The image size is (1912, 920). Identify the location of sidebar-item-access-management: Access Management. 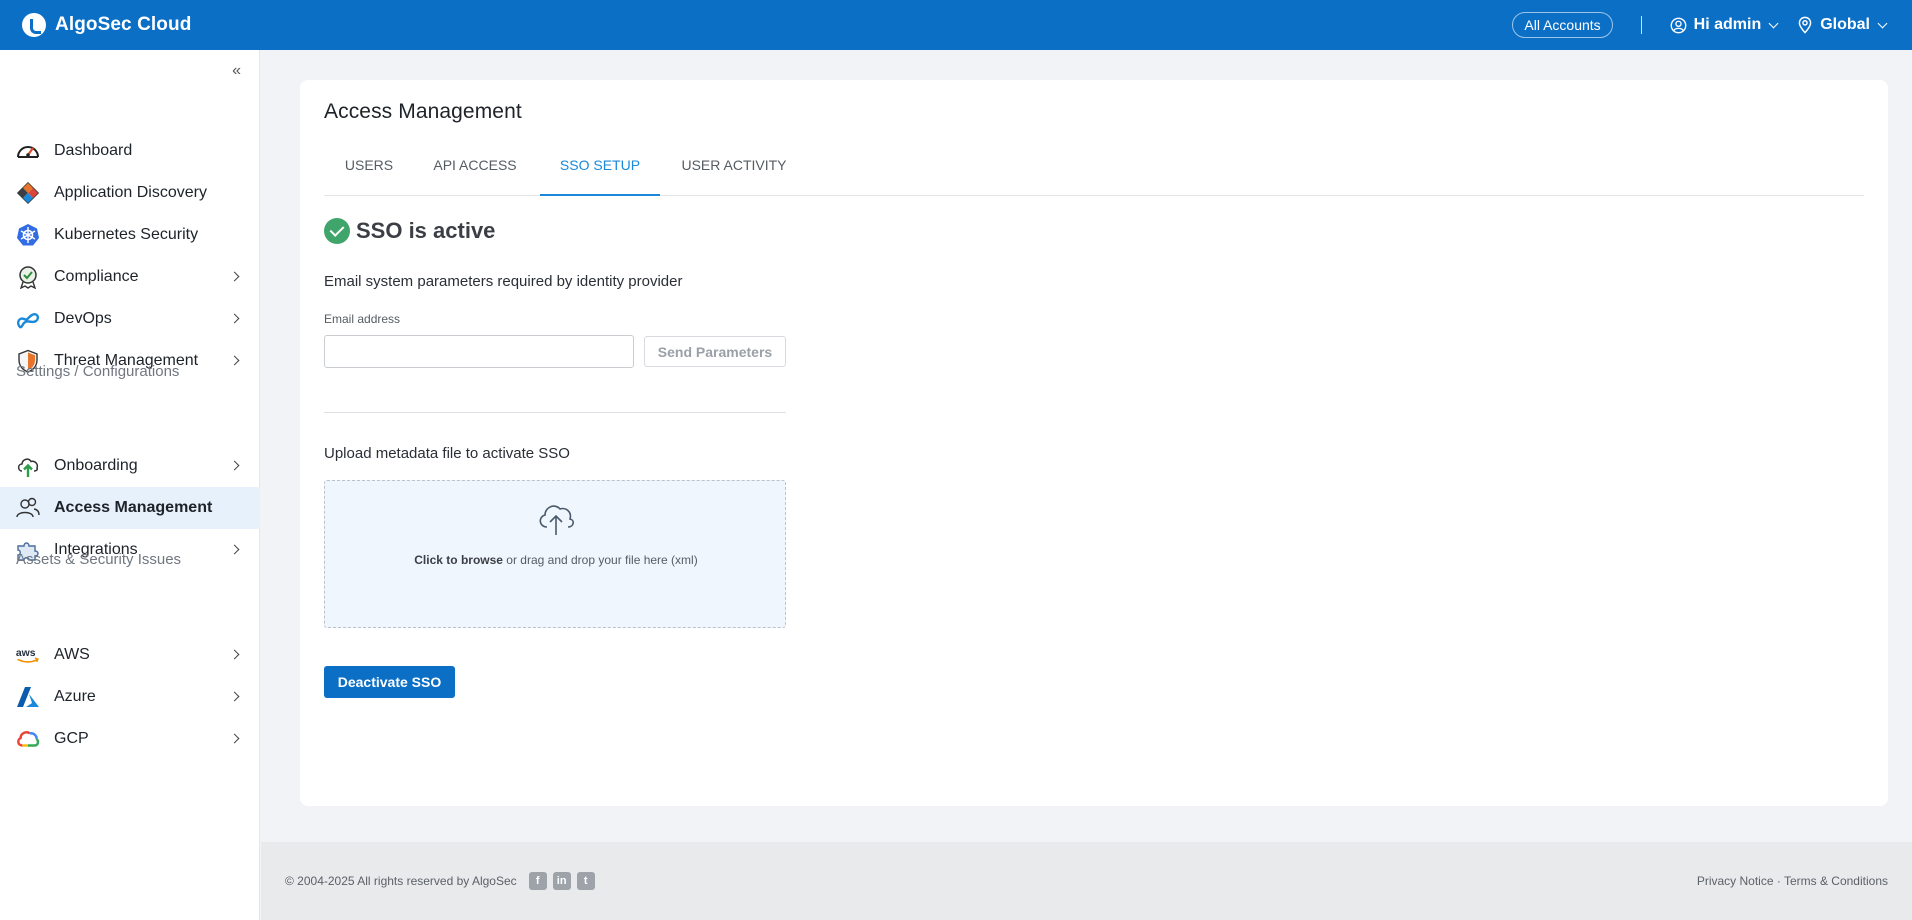
(130, 508).